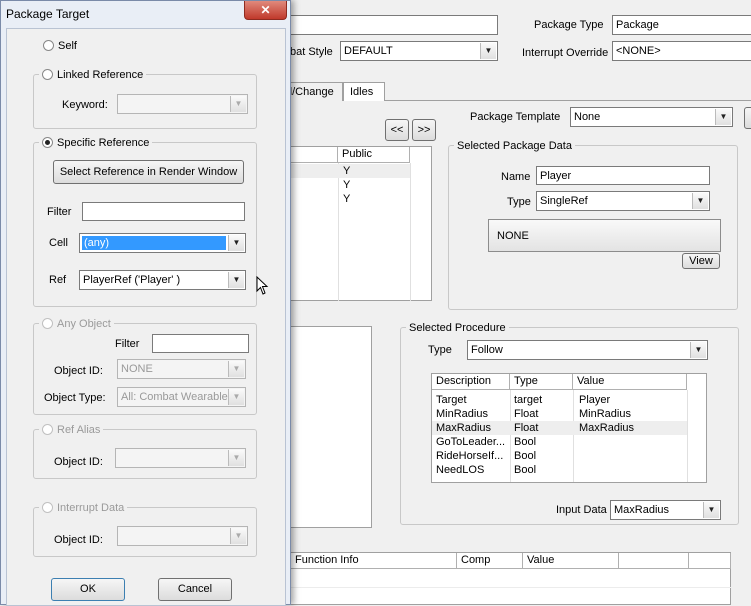  I want to click on specific-reference-label: Specific Reference, so click(103, 143).